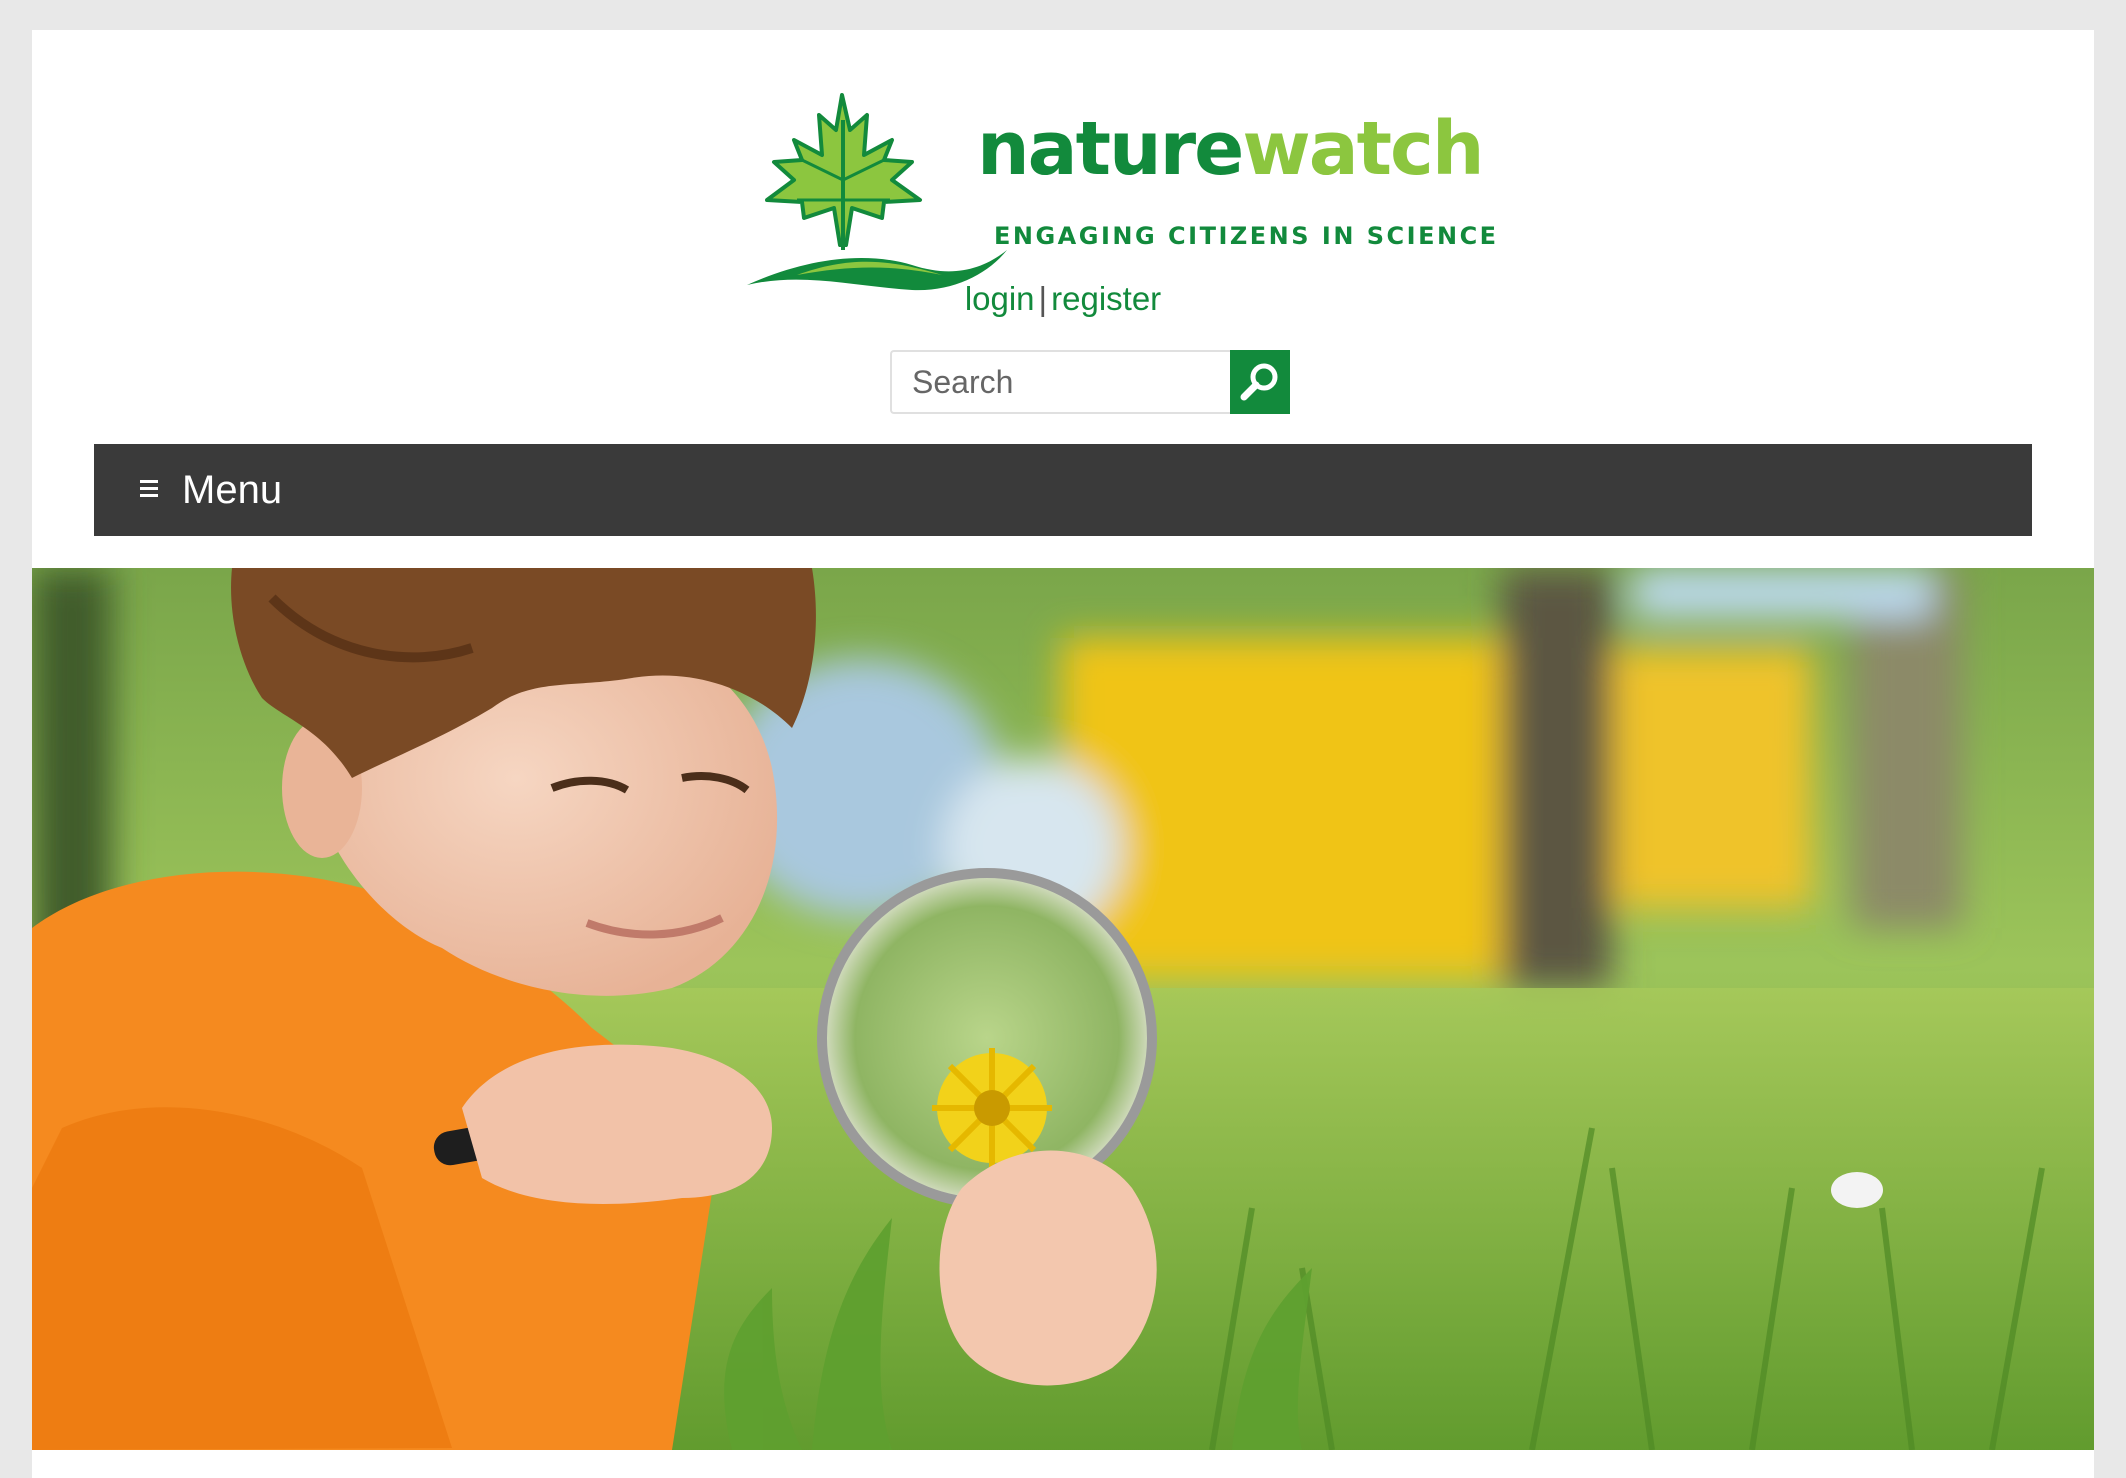 The width and height of the screenshot is (2126, 1478). I want to click on logo-wordmark: naturewatch, so click(1231, 149).